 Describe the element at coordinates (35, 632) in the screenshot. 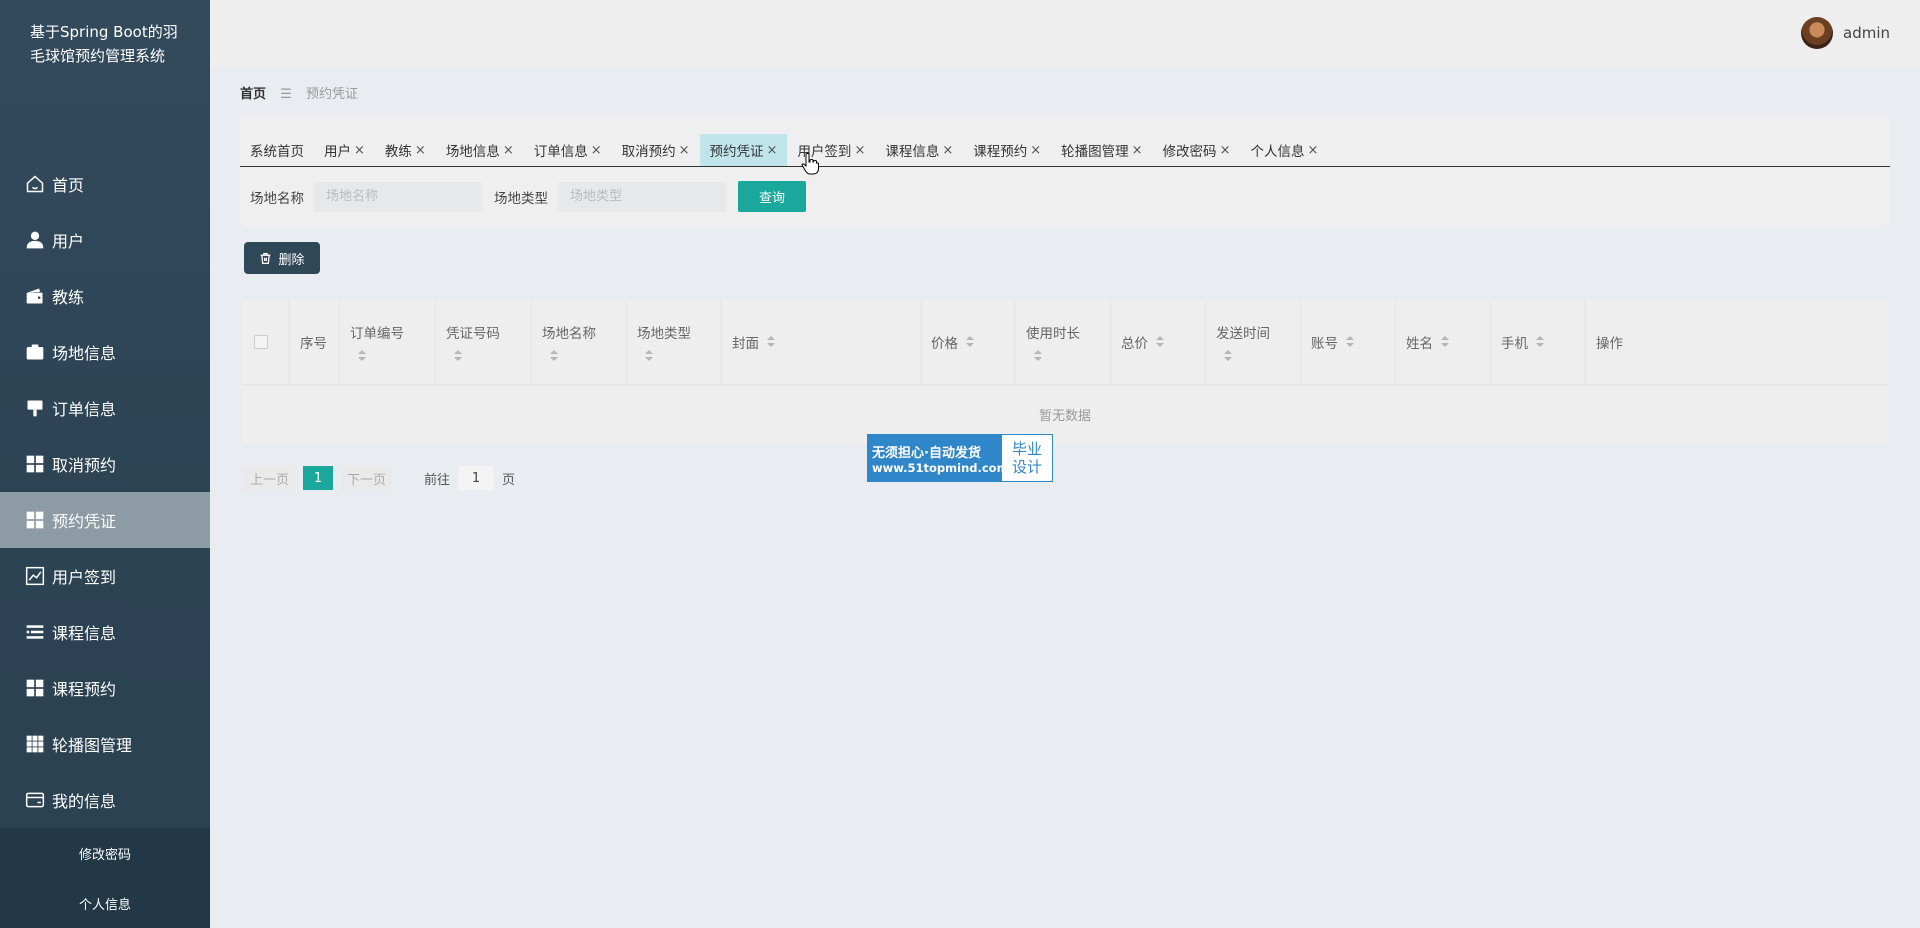

I see `list-icon` at that location.